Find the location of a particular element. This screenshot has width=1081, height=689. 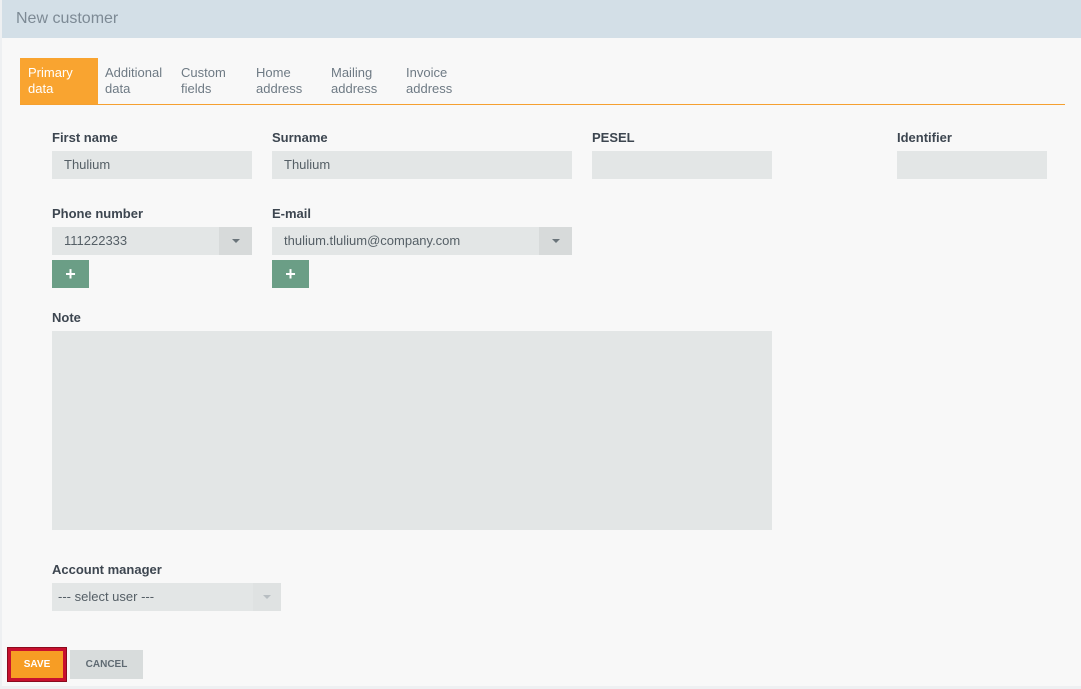

surname-input: Thulium is located at coordinates (422, 165).